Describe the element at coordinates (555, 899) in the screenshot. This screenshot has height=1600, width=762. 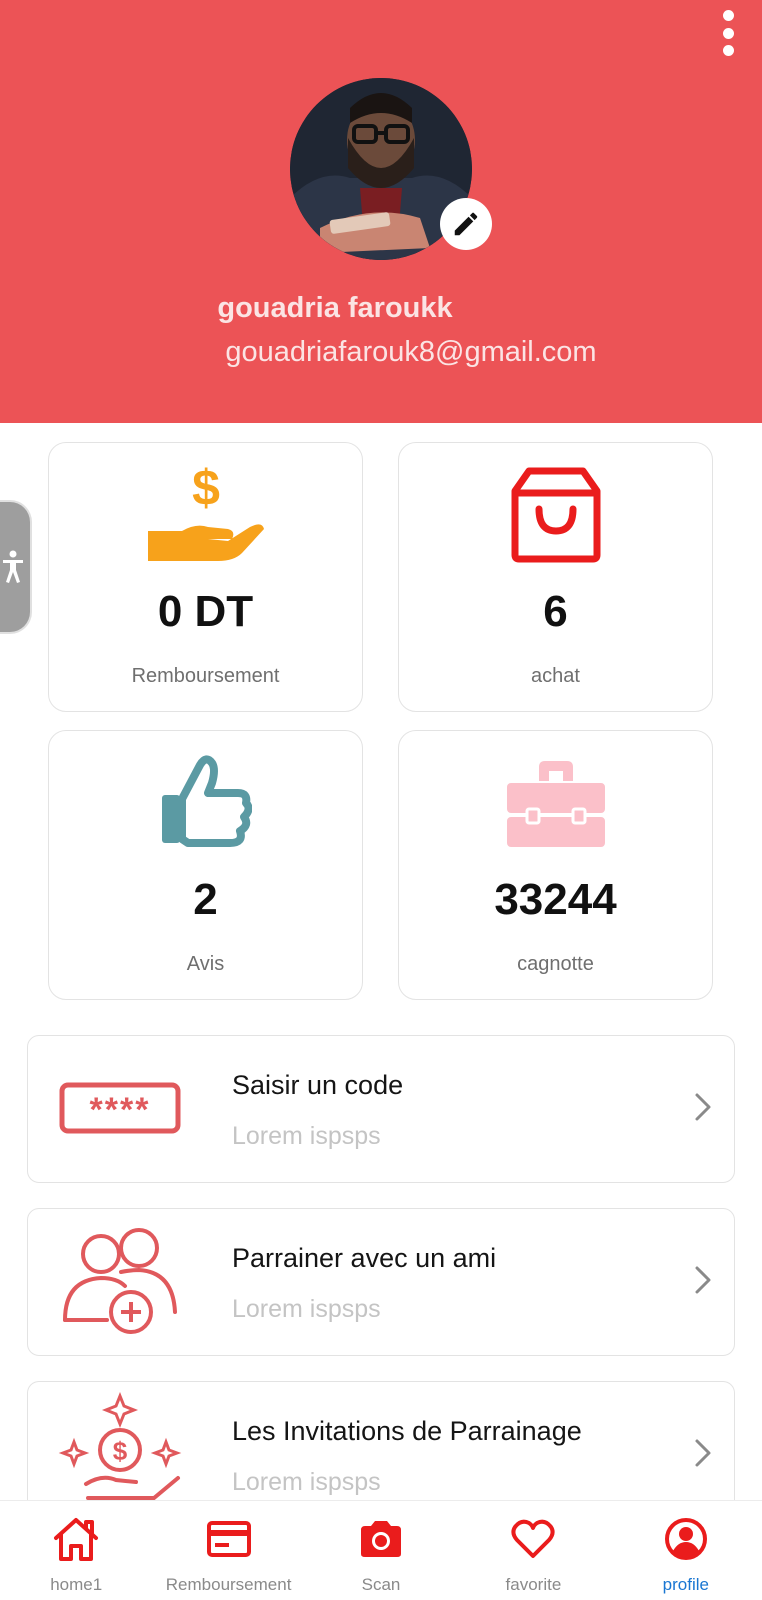
I see `stat-value: 33244` at that location.